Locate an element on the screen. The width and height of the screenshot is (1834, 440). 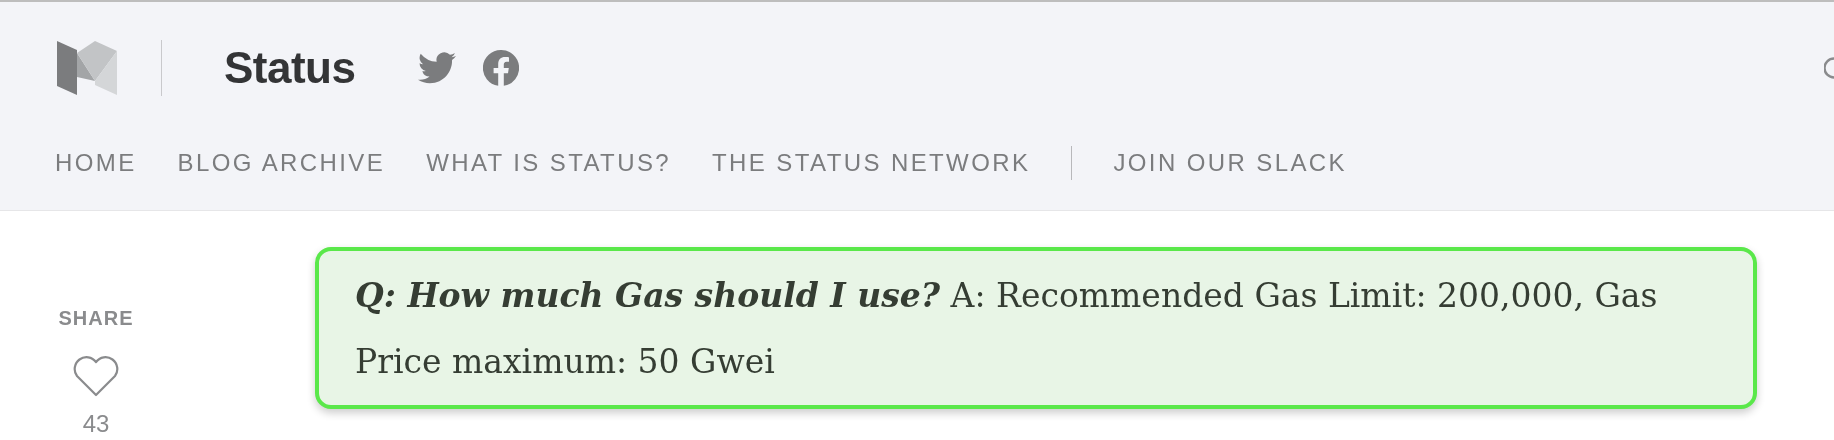
search-icon is located at coordinates (1829, 68).